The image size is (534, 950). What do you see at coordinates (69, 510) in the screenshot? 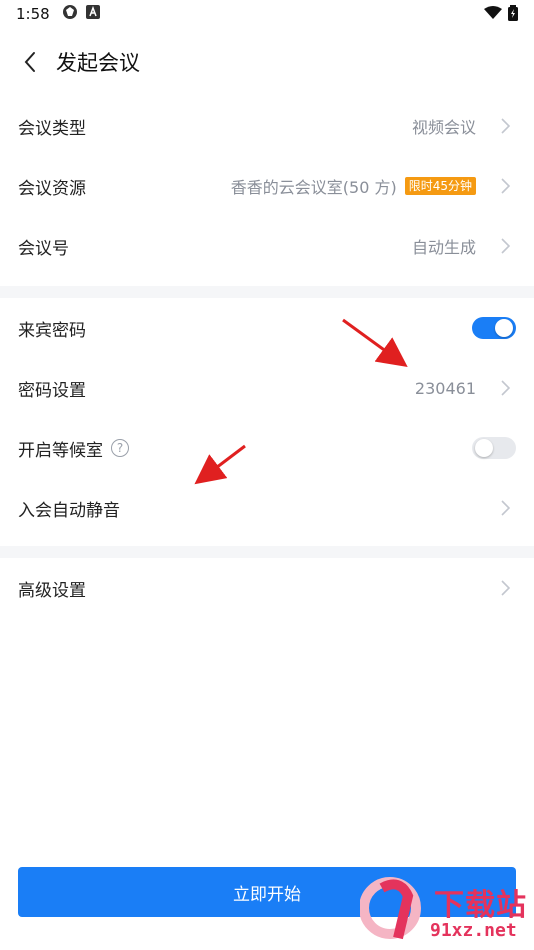
I see `auto-mute-label: 入会自动静音` at bounding box center [69, 510].